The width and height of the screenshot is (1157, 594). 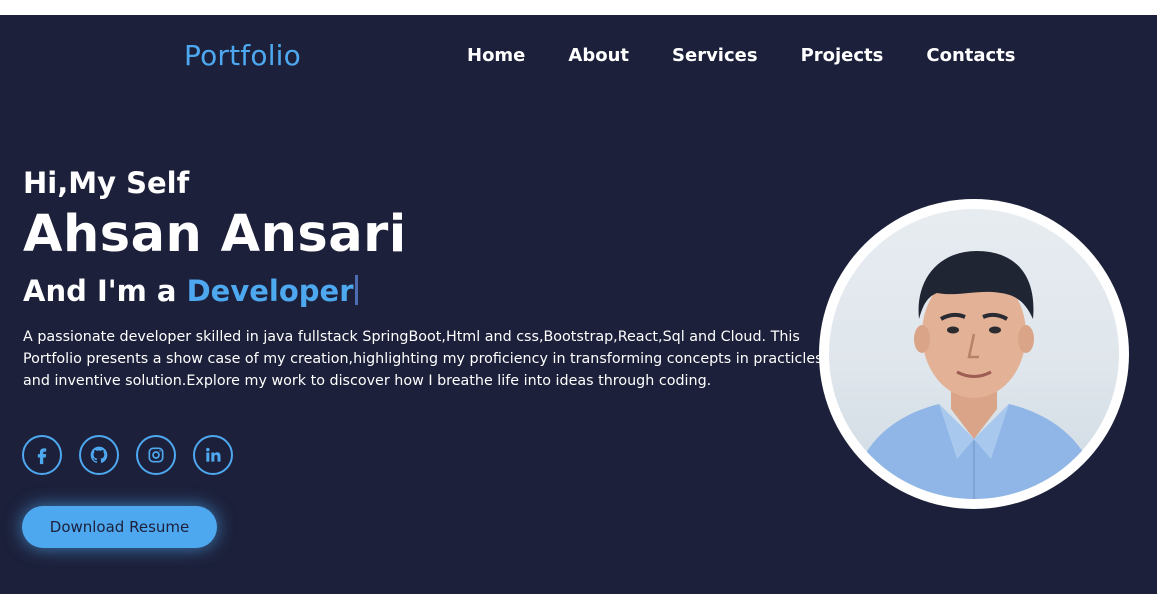 What do you see at coordinates (356, 290) in the screenshot?
I see `typing-cursor` at bounding box center [356, 290].